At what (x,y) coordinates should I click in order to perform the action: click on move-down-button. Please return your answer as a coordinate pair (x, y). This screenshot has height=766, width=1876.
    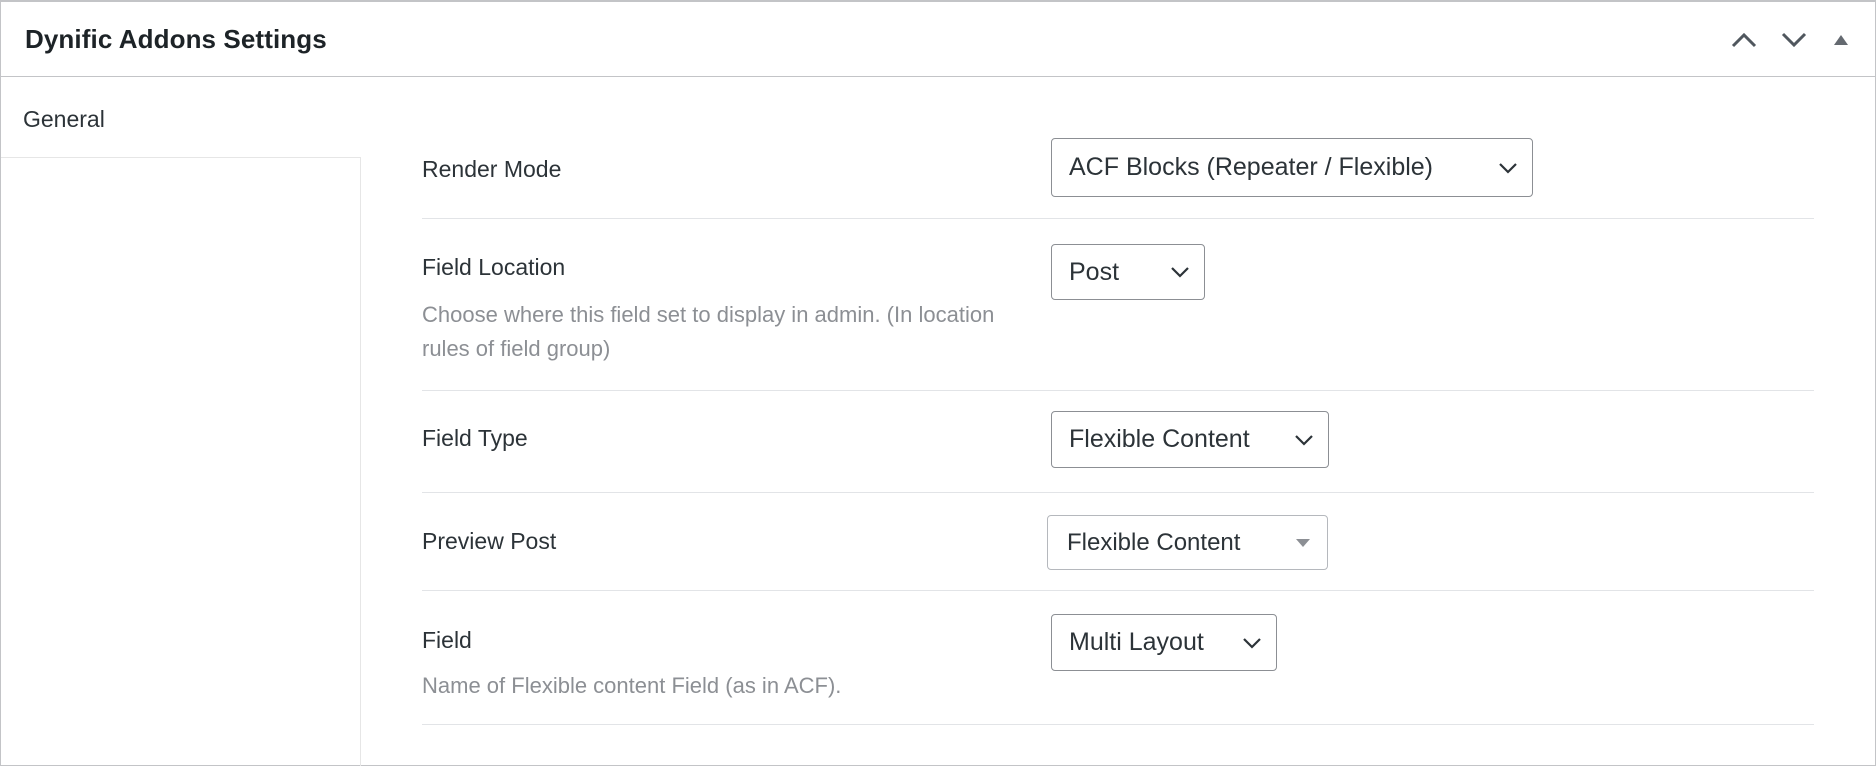
    Looking at the image, I should click on (1794, 40).